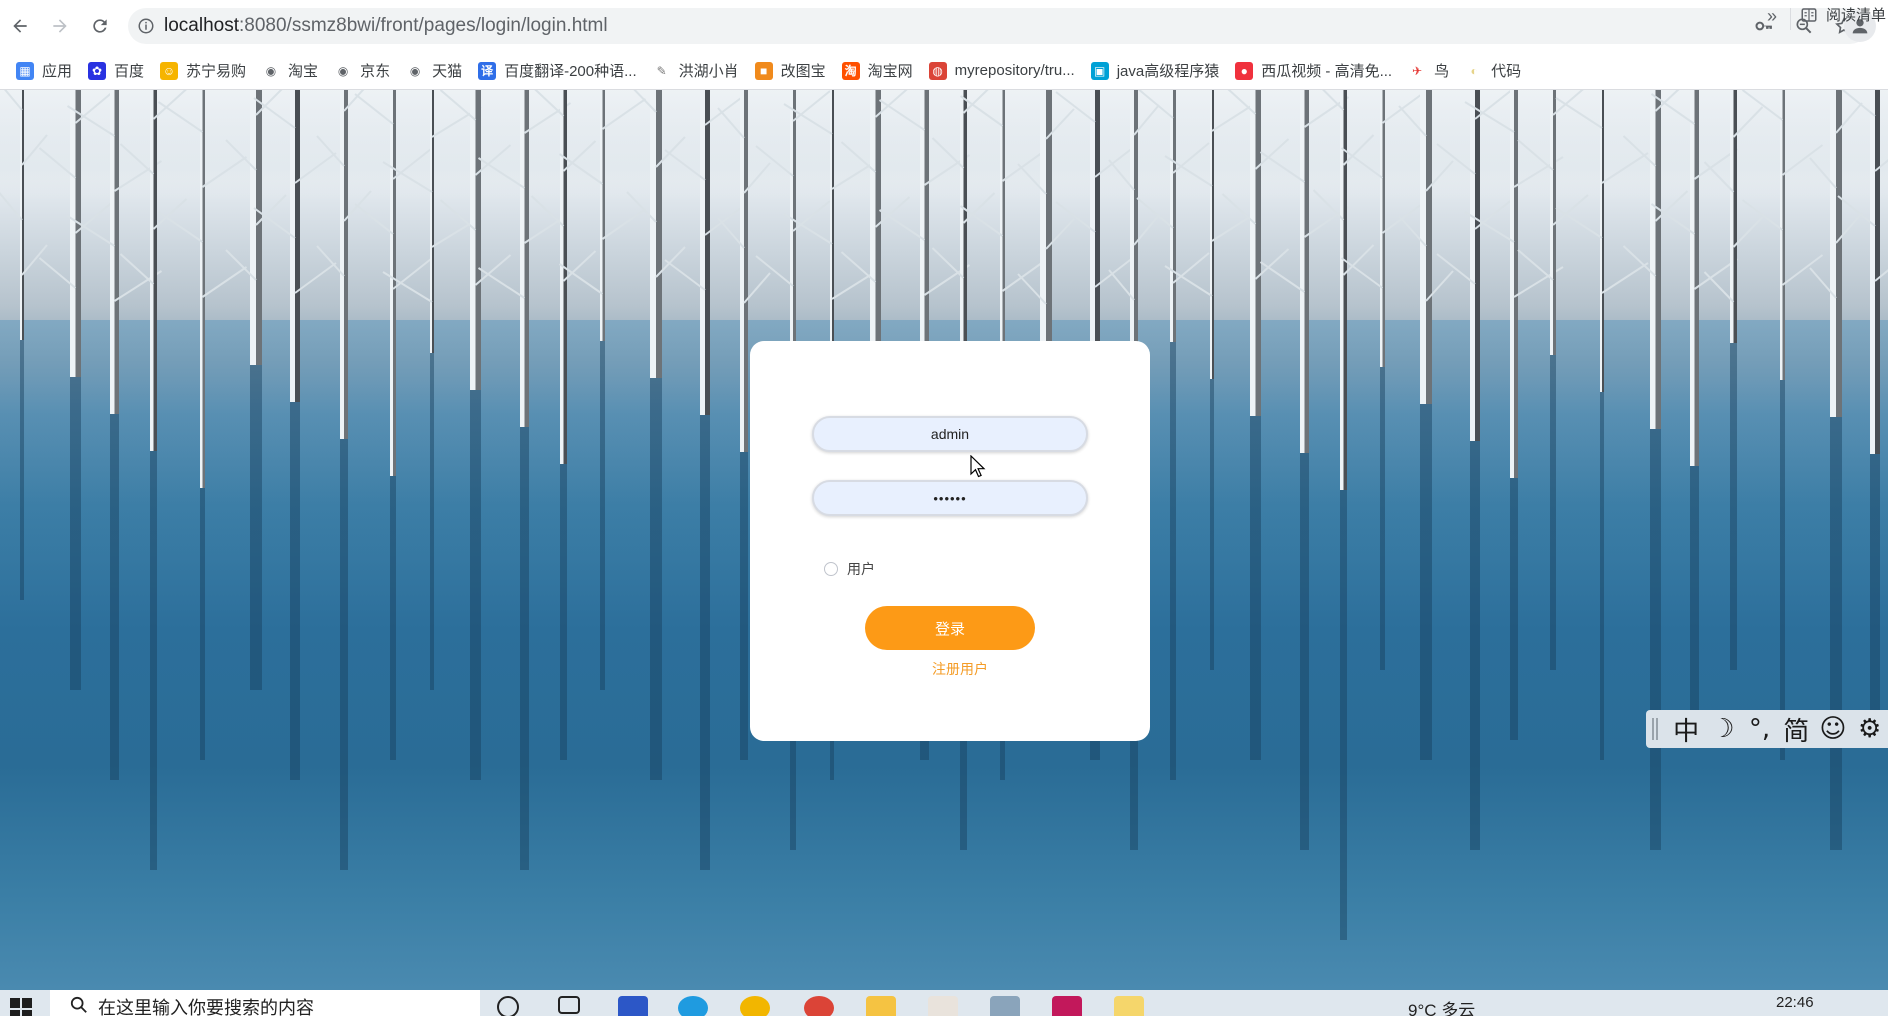 This screenshot has height=1016, width=1888. What do you see at coordinates (831, 569) in the screenshot?
I see `role-radio` at bounding box center [831, 569].